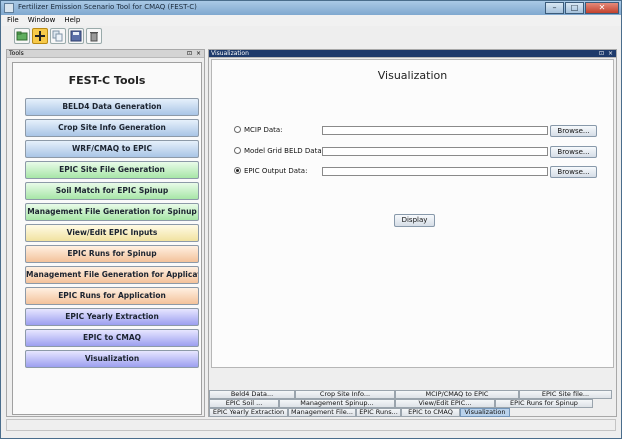  What do you see at coordinates (414, 220) in the screenshot?
I see `display-button: Display` at bounding box center [414, 220].